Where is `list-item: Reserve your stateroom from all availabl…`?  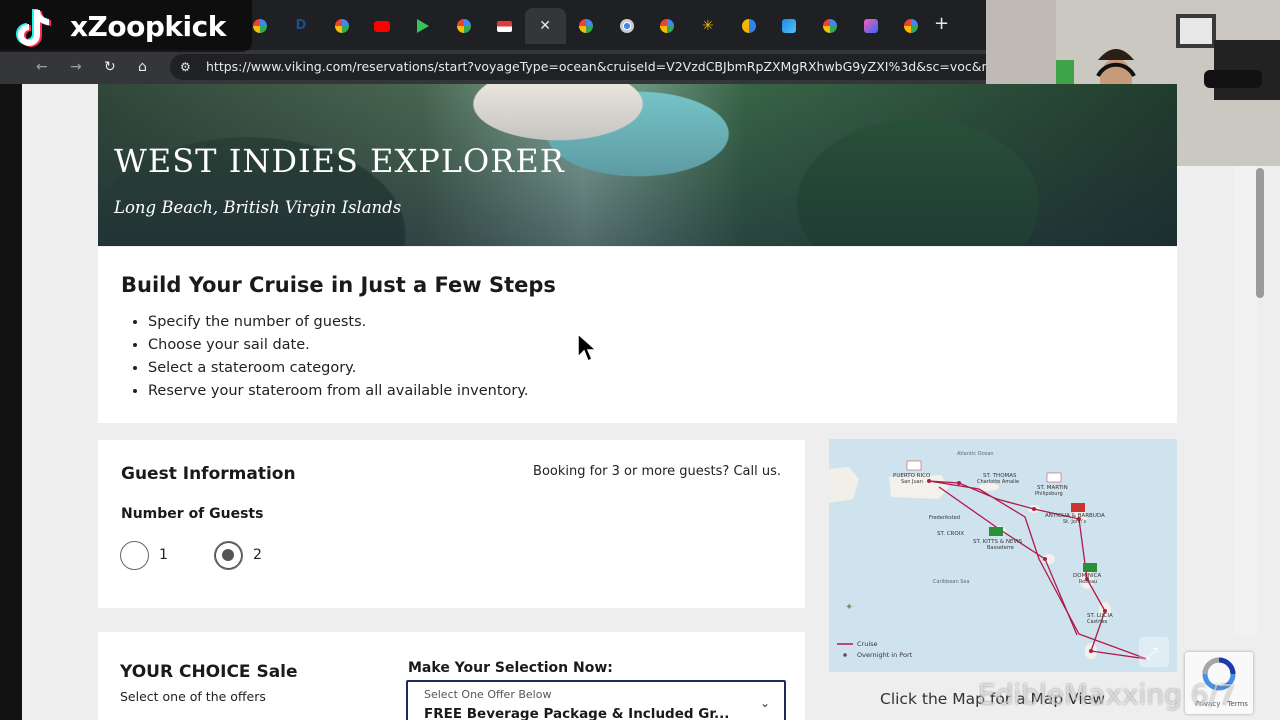 list-item: Reserve your stateroom from all availabl… is located at coordinates (338, 391).